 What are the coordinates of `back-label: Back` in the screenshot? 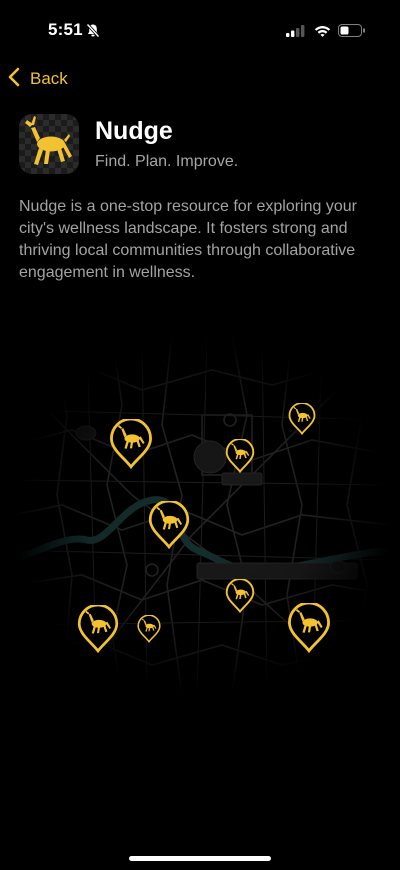 It's located at (49, 78).